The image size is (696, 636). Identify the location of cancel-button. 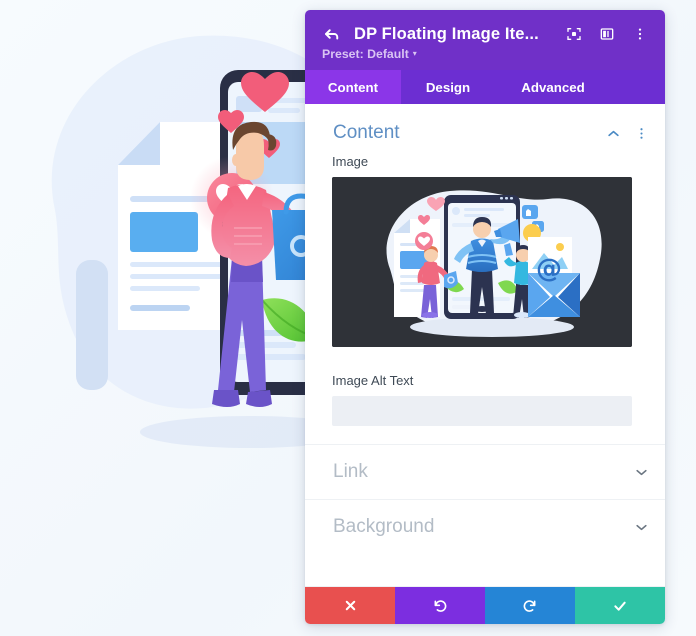
(350, 605).